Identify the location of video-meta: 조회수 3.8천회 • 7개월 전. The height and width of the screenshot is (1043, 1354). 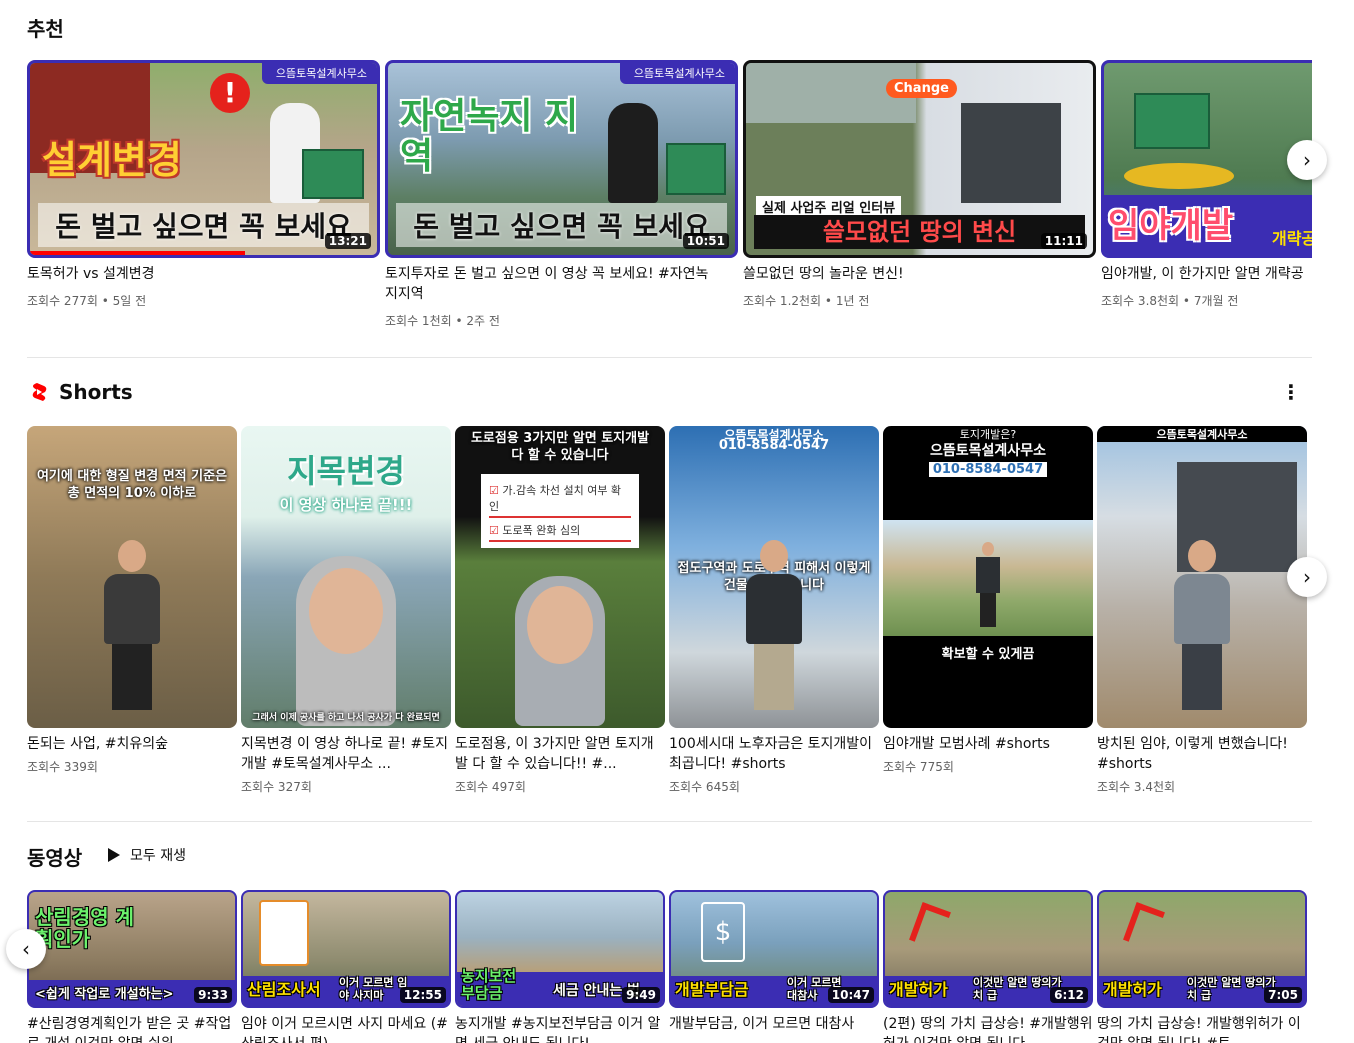
(1170, 301).